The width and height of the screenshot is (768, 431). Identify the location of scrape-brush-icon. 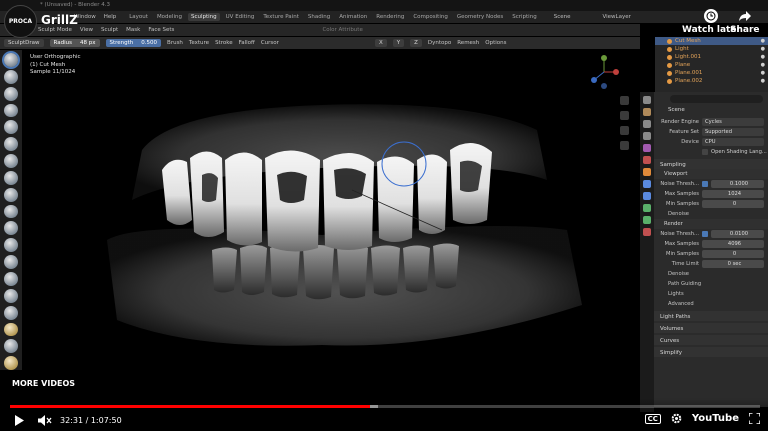
(11, 262).